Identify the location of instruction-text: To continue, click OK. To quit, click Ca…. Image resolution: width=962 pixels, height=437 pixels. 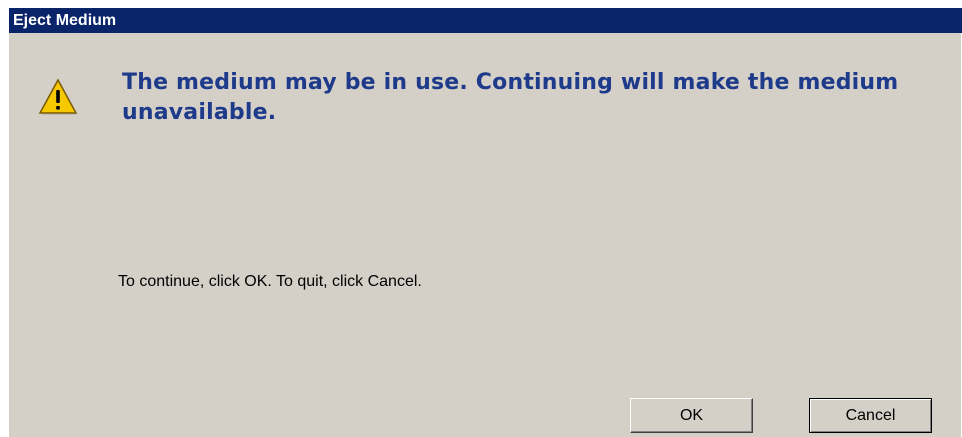
(270, 281).